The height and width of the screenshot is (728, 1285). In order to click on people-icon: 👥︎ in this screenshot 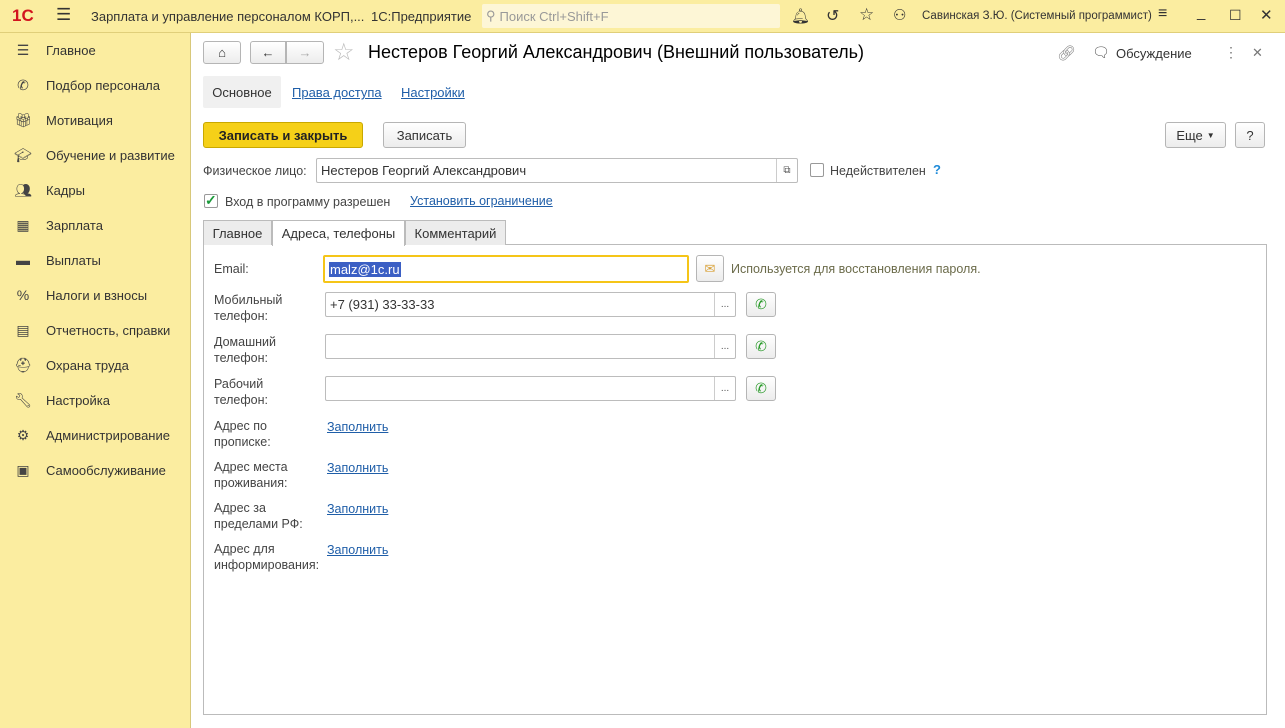, I will do `click(23, 189)`.